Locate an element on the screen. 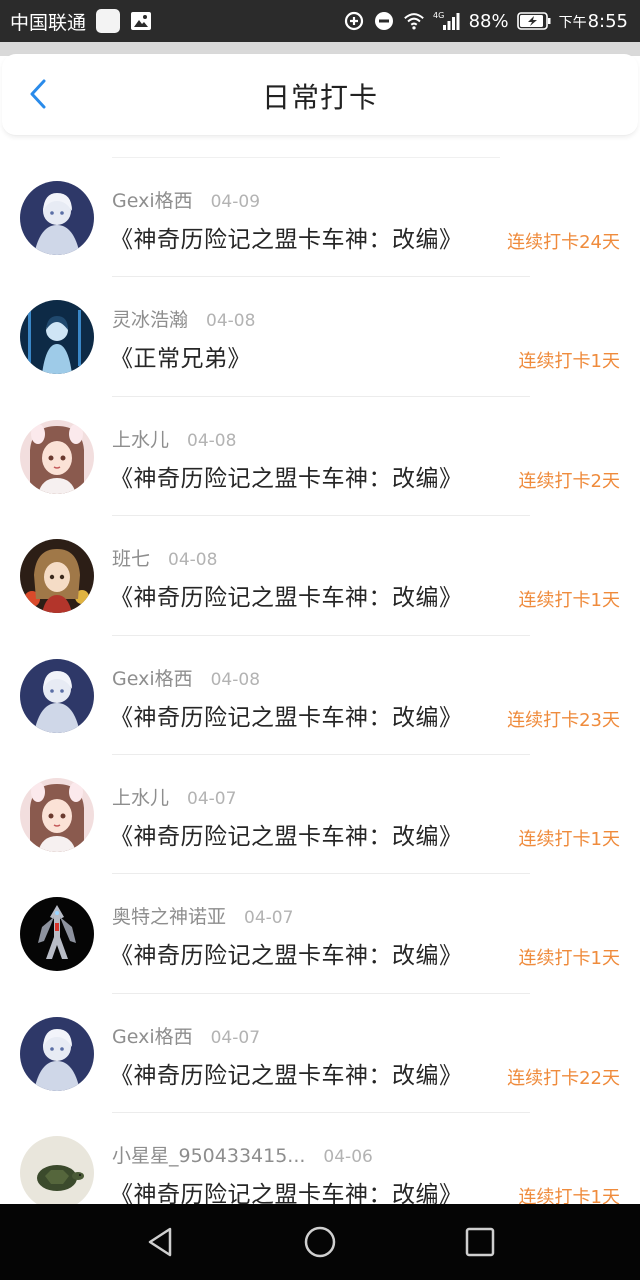 This screenshot has height=1280, width=640. checkin-item: 上水儿 04-08 《神奇历险记之盟卡车神：改编》 连续打卡2天 is located at coordinates (320, 457).